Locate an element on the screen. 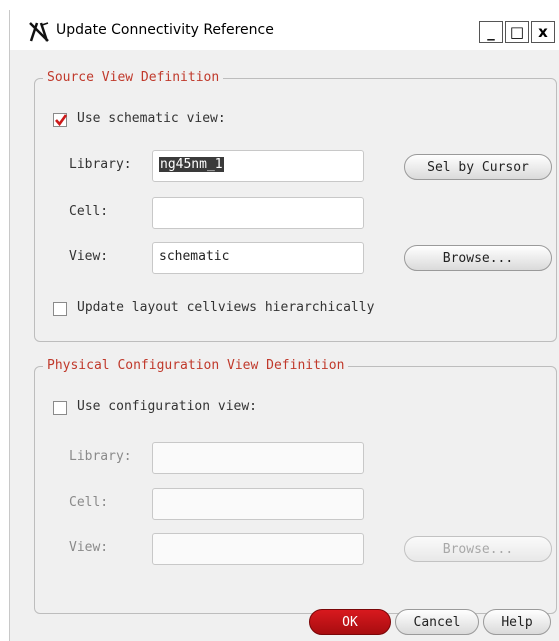 The height and width of the screenshot is (641, 559). window-title: Update Connectivity Reference is located at coordinates (165, 30).